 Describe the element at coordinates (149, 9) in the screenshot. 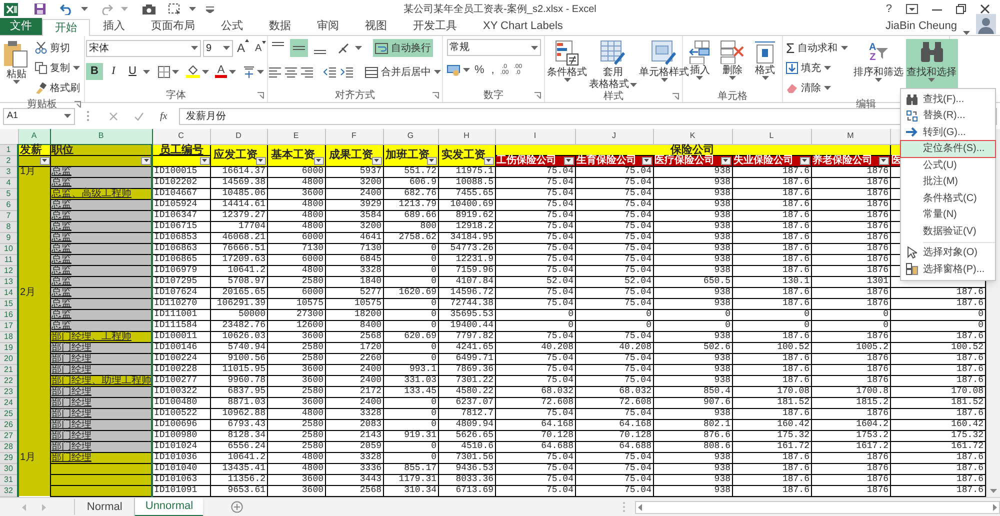

I see `camera-icon` at that location.